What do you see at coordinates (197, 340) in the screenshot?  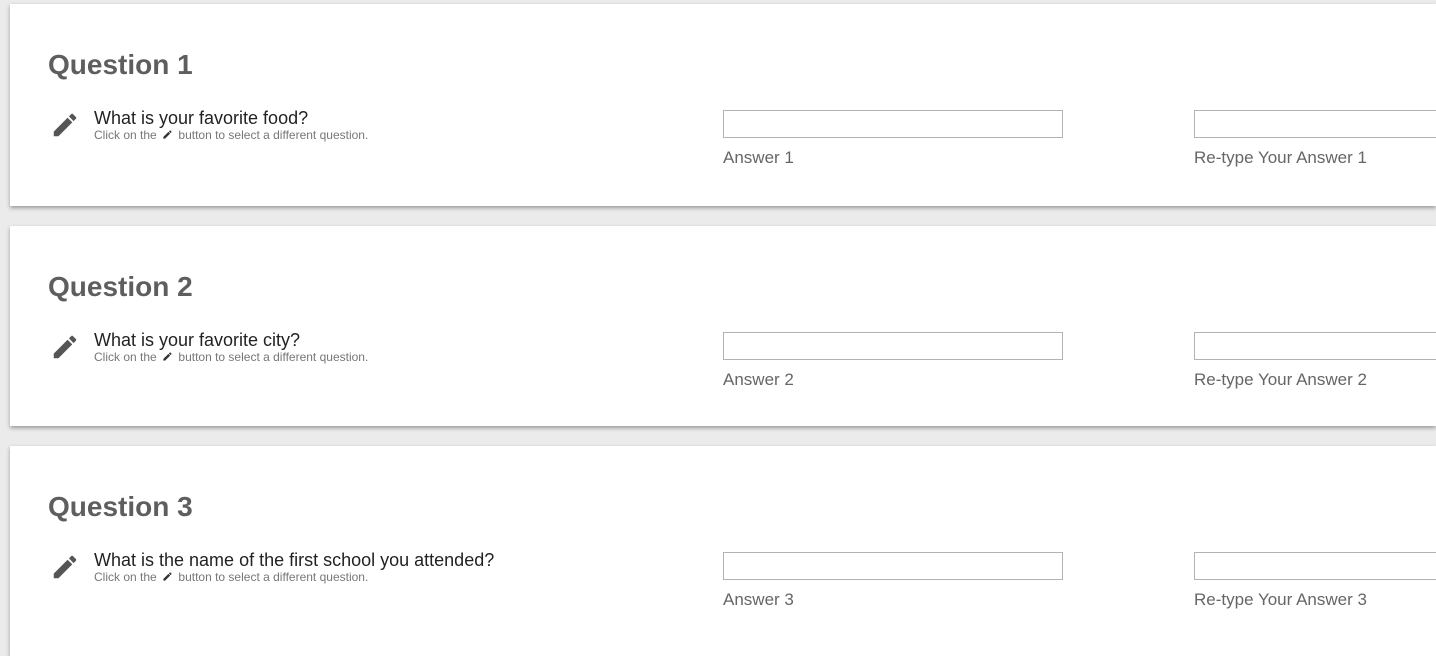 I see `question-text: What is your favorite city?` at bounding box center [197, 340].